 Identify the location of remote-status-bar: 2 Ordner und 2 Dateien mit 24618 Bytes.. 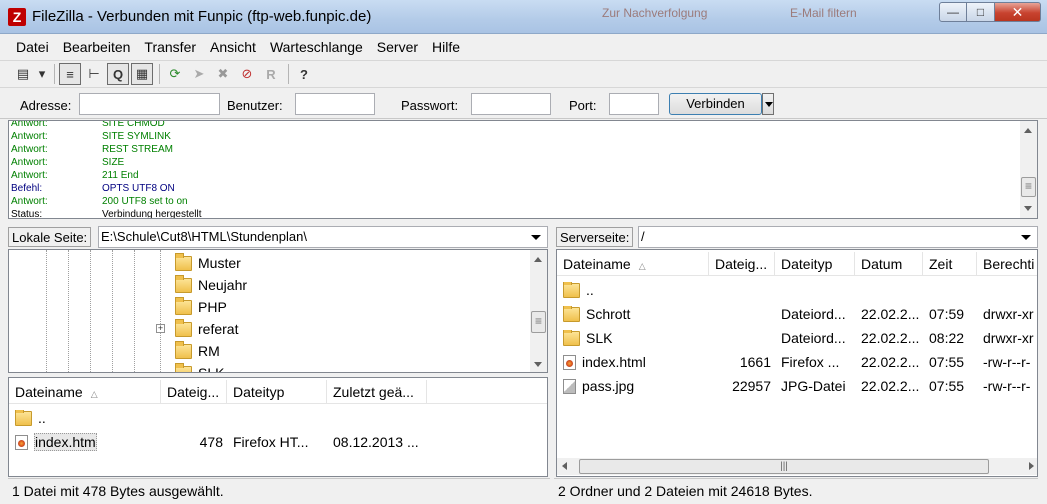
(796, 490).